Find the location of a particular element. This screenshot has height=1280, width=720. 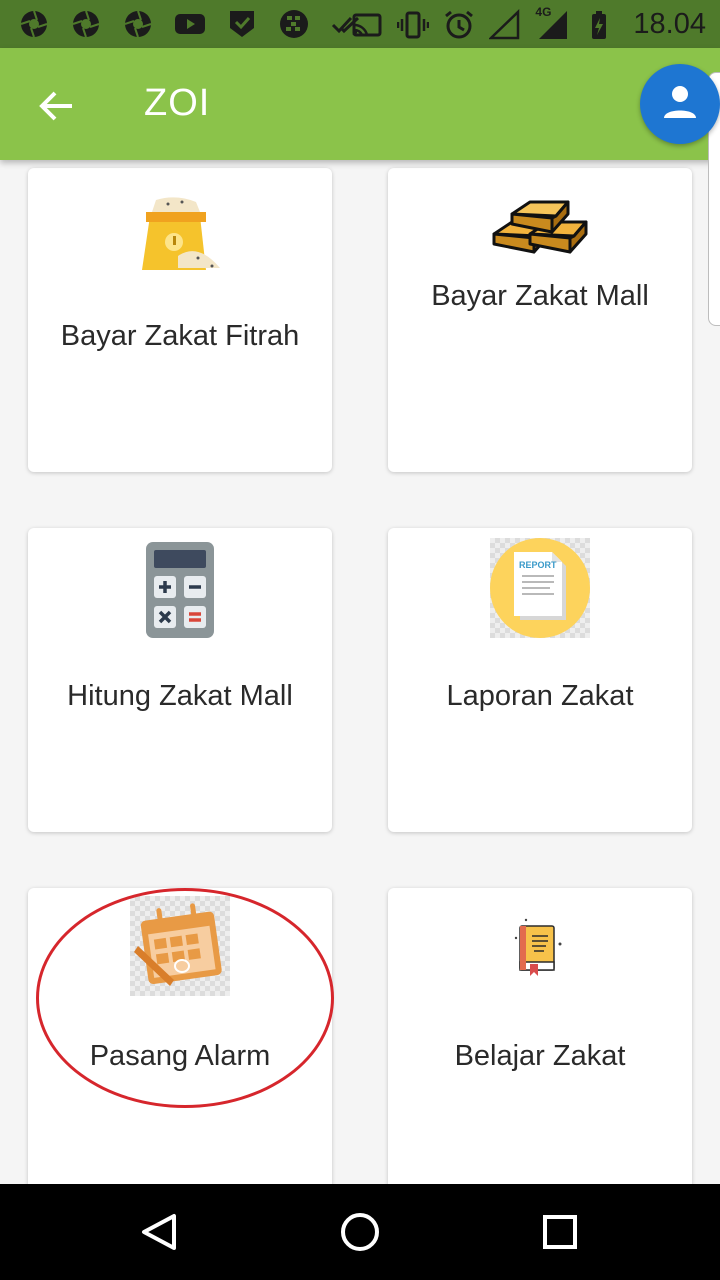

notification-icons is located at coordinates (190, 24).